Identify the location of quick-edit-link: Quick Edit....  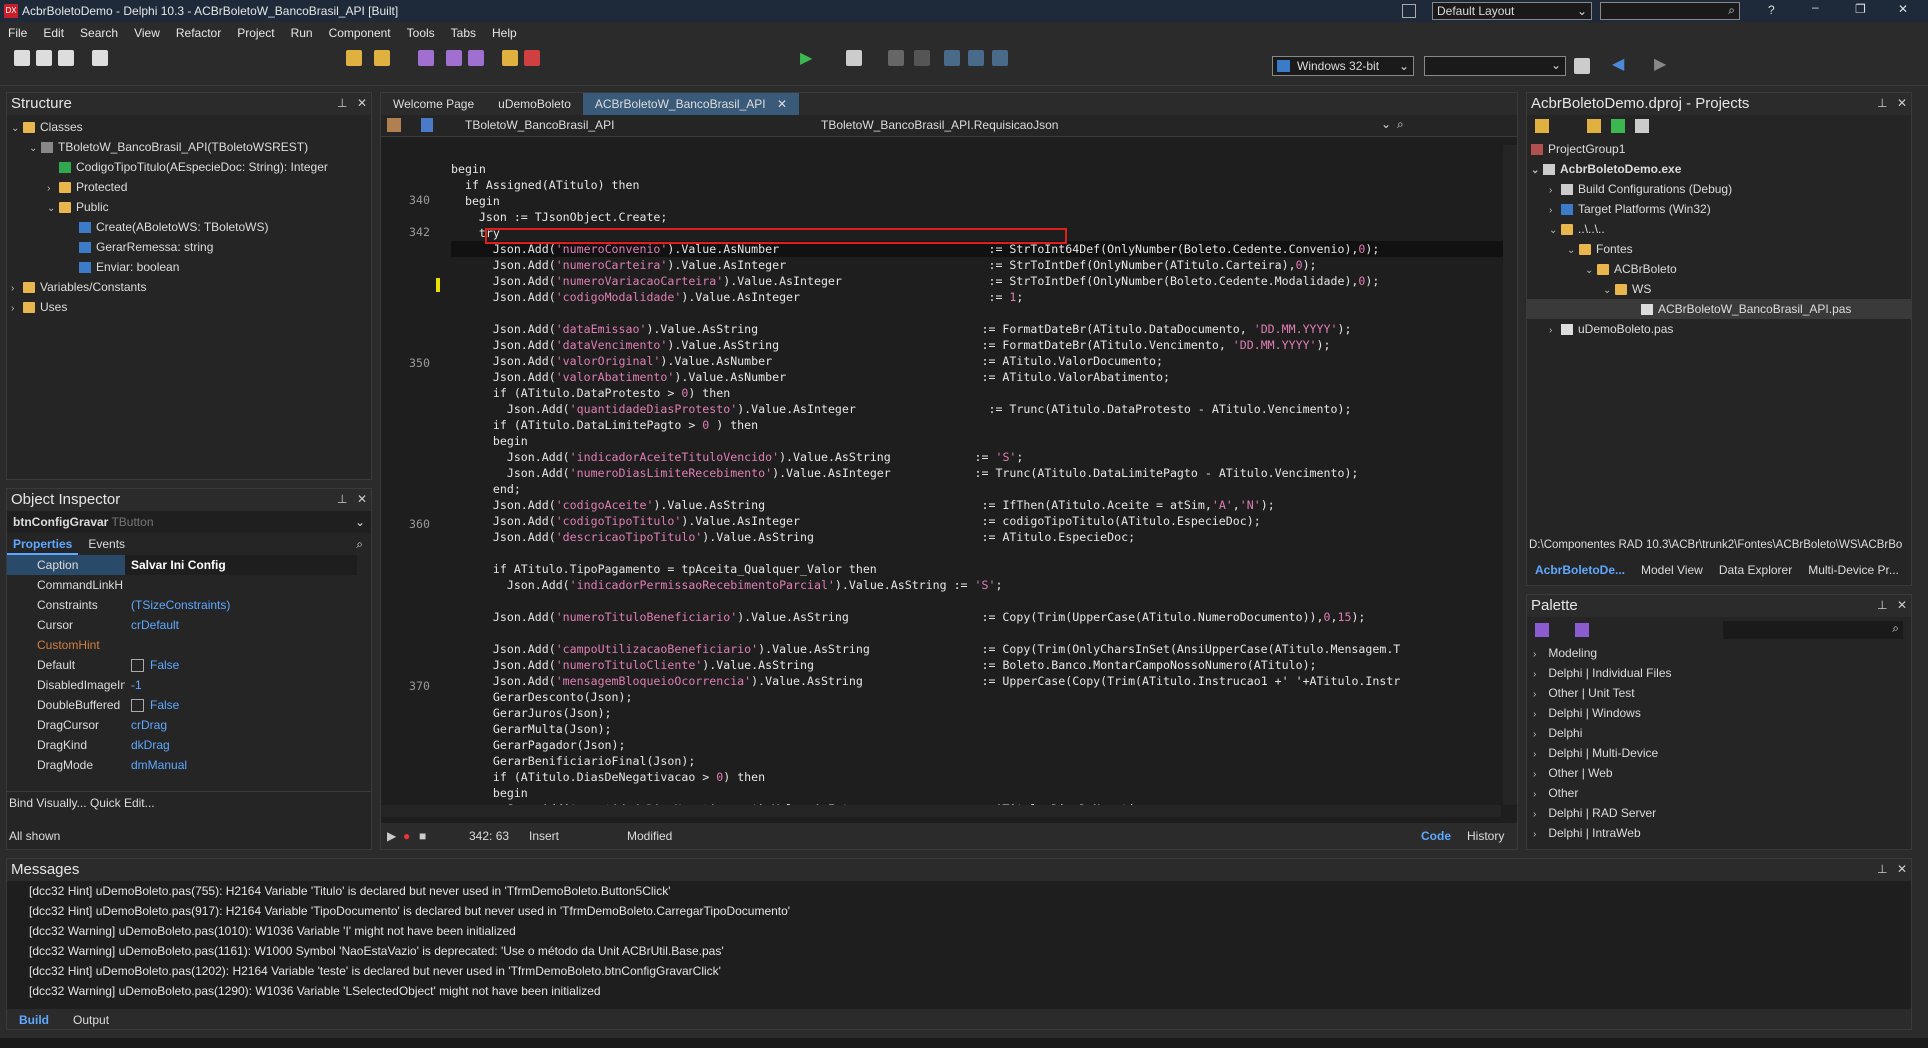
(122, 803).